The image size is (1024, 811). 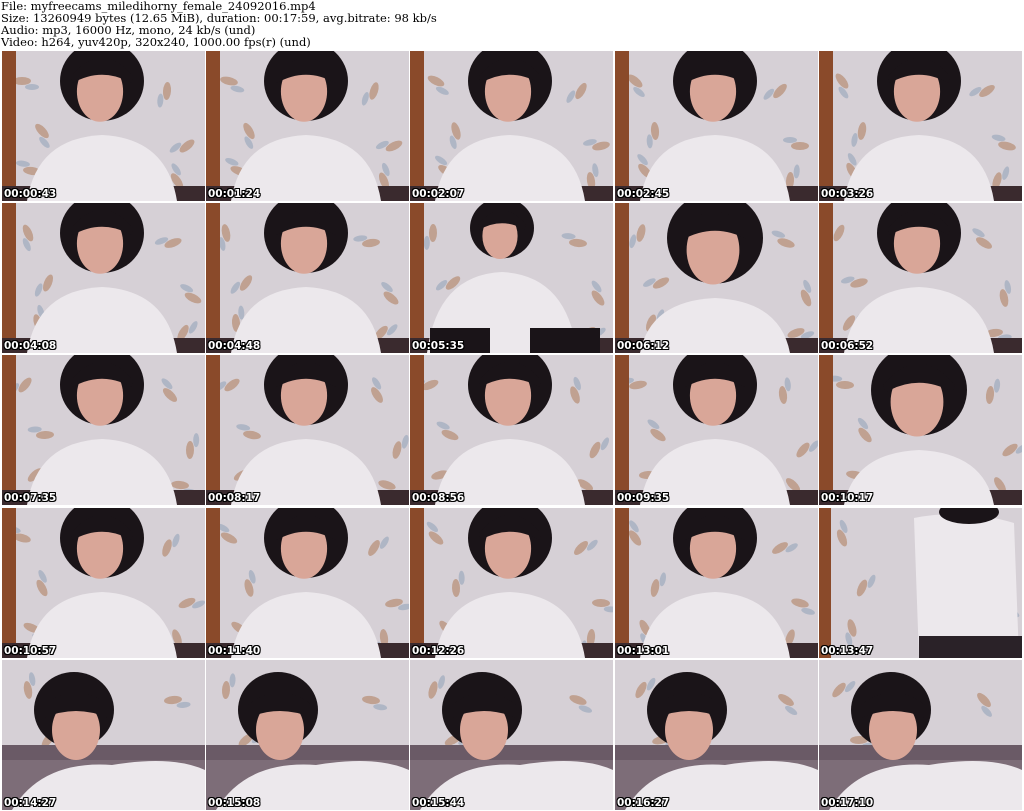 I want to click on timestamp-label: 00:03:26, so click(x=847, y=194).